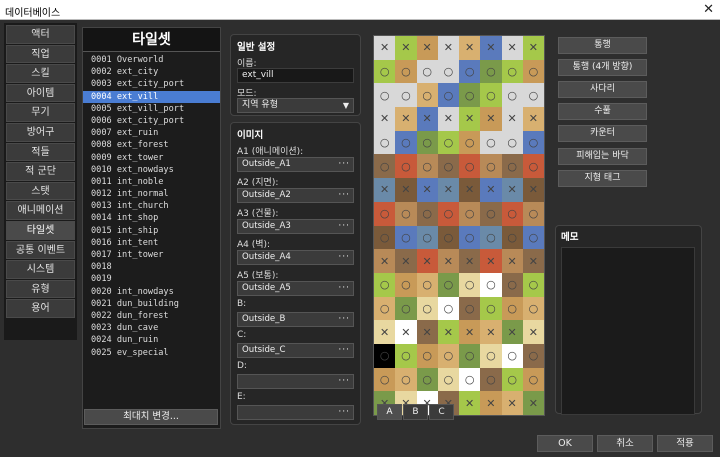 Image resolution: width=720 pixels, height=457 pixels. Describe the element at coordinates (151, 96) in the screenshot. I see `tileset-row: 0004 ext_vill` at that location.